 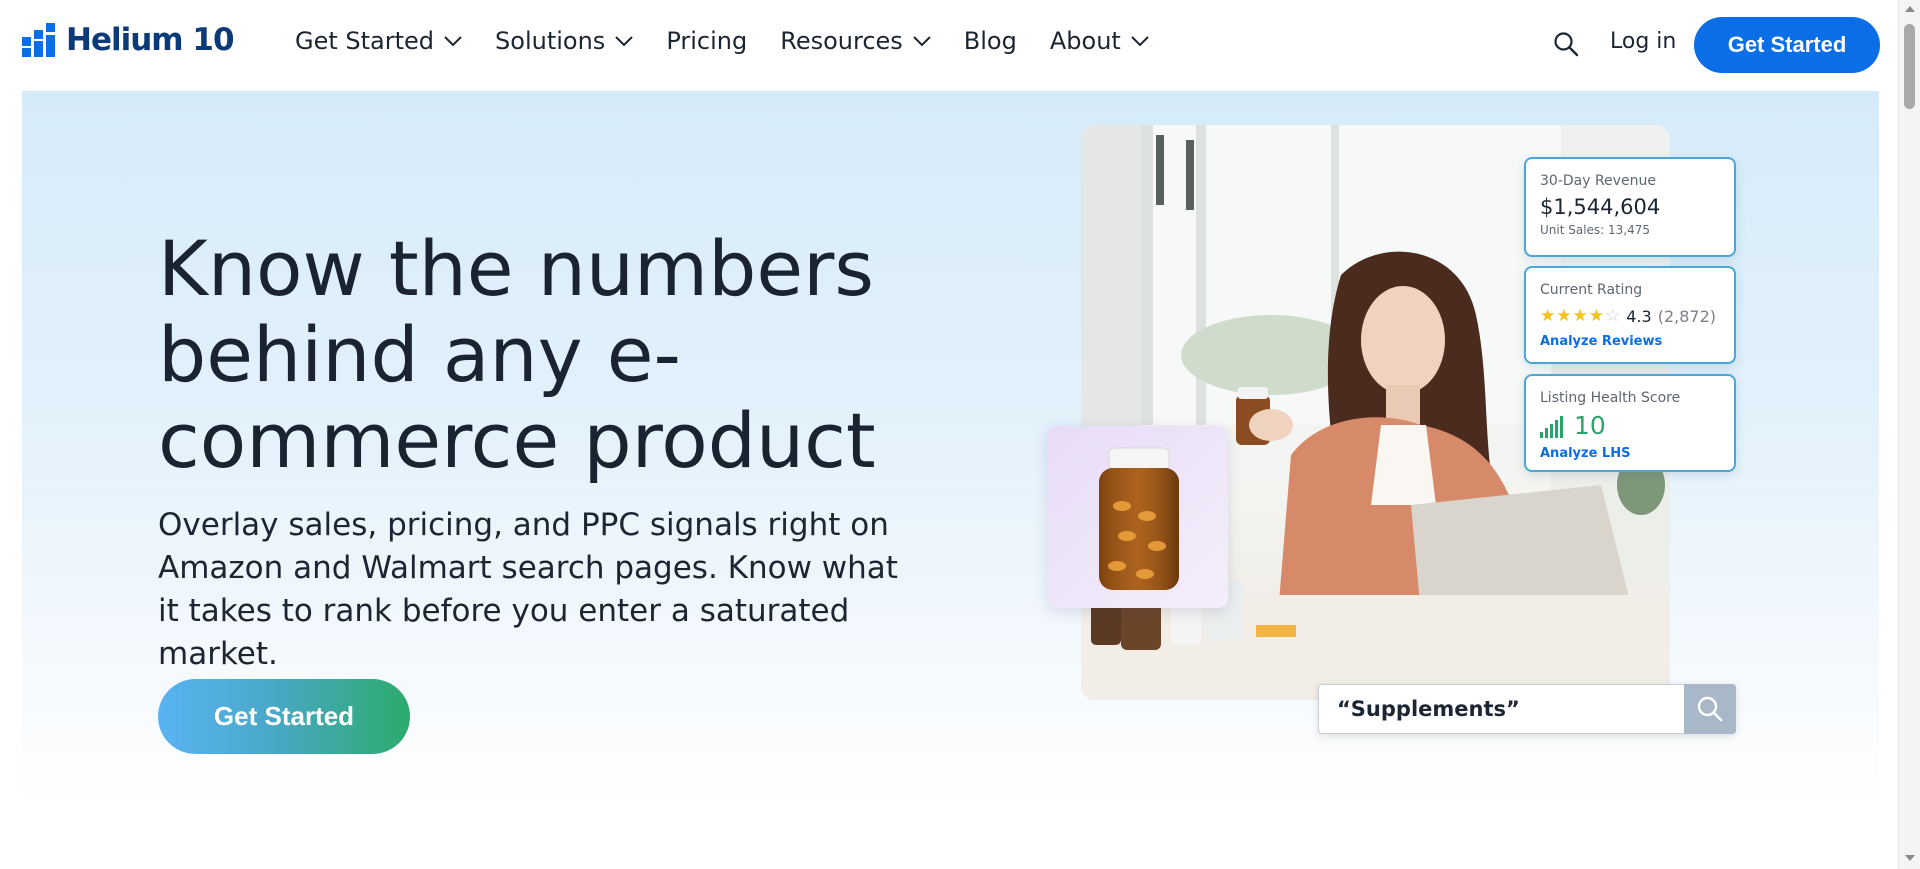 I want to click on get-started-button-hero: Get Started, so click(x=284, y=716).